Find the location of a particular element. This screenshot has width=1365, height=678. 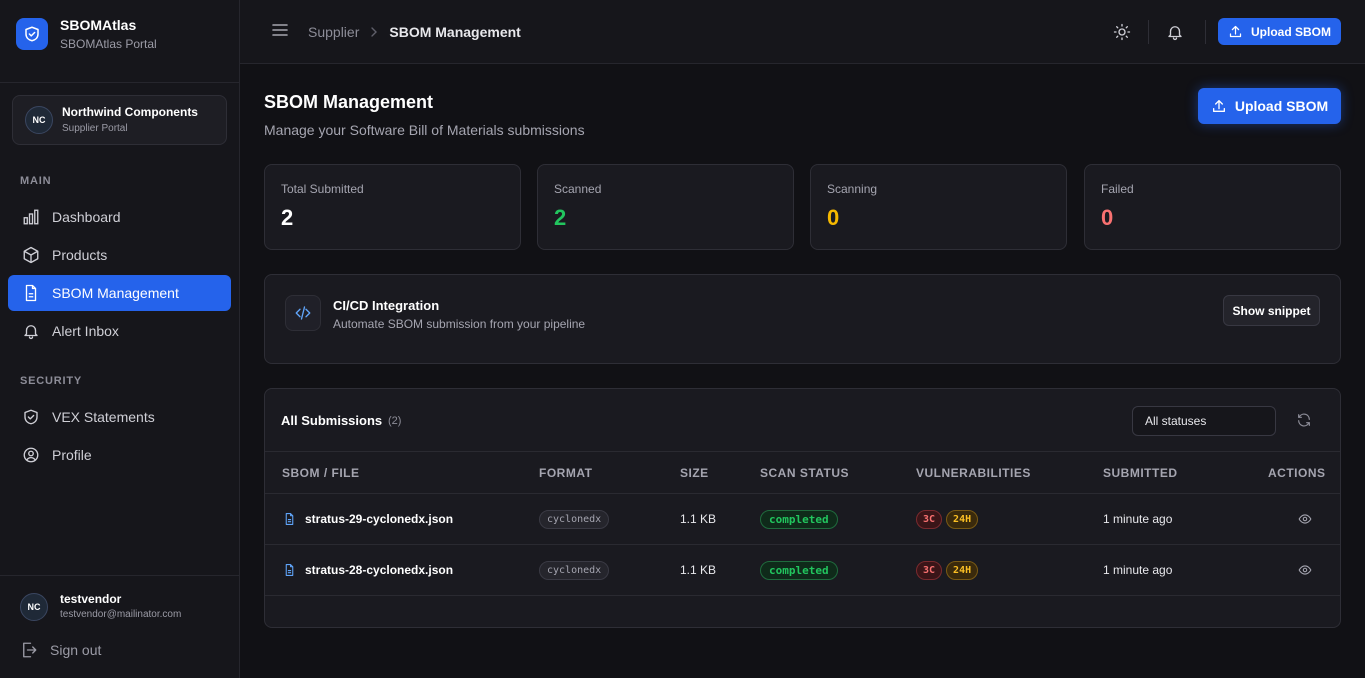

sidebar-item-dashboard: Dashboard is located at coordinates (119, 217).